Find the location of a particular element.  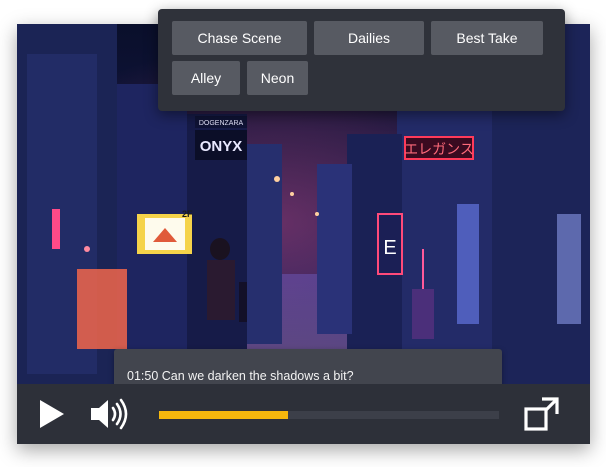

tag-dailies: Dailies is located at coordinates (369, 38).